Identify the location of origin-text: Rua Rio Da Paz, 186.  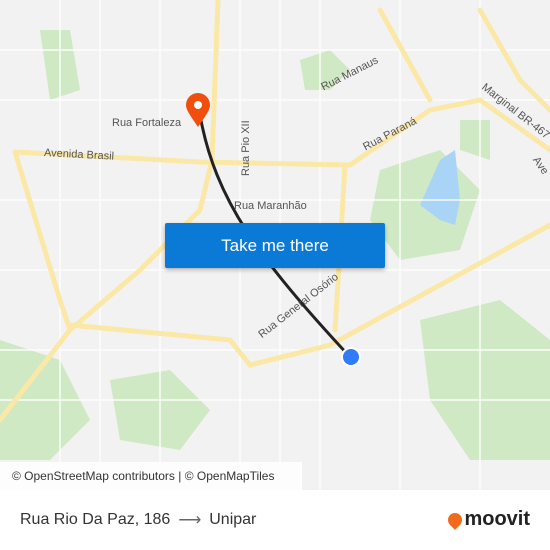
(95, 519).